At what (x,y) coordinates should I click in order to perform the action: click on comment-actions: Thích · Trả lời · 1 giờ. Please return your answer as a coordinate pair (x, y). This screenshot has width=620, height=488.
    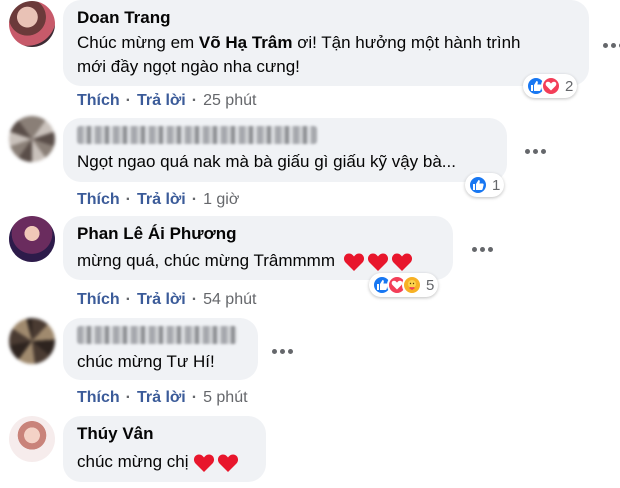
    Looking at the image, I should click on (158, 200).